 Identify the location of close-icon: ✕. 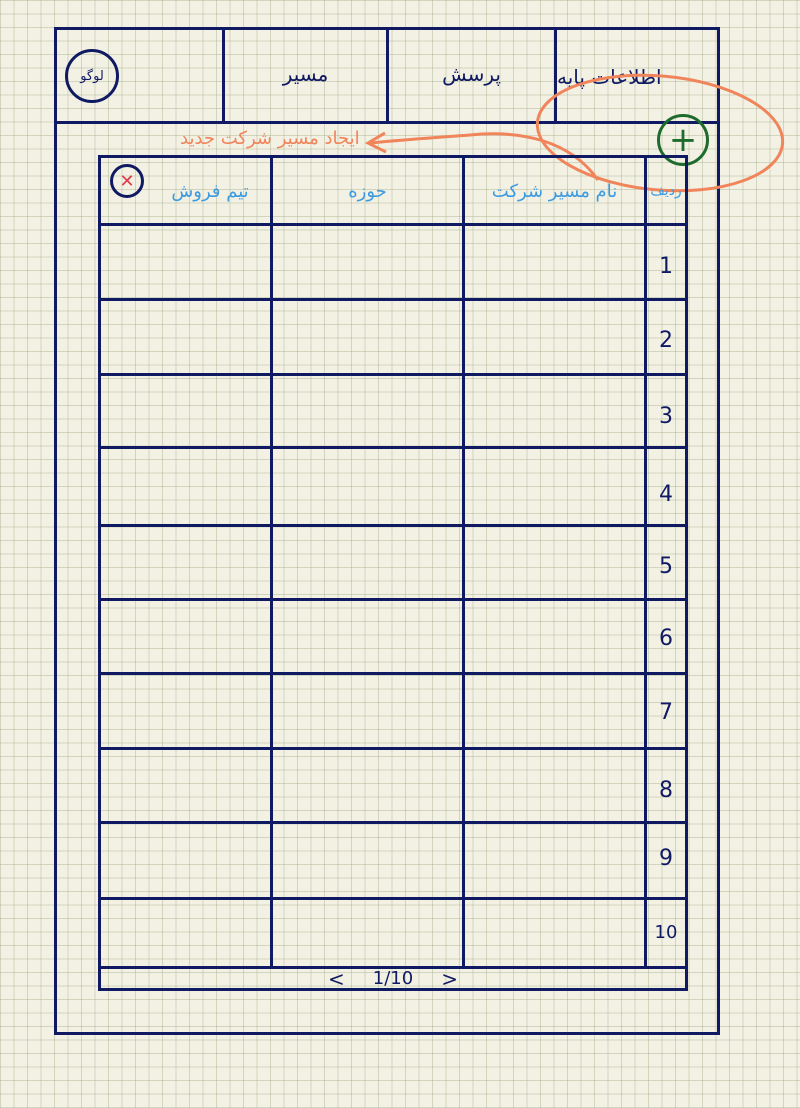
(127, 181).